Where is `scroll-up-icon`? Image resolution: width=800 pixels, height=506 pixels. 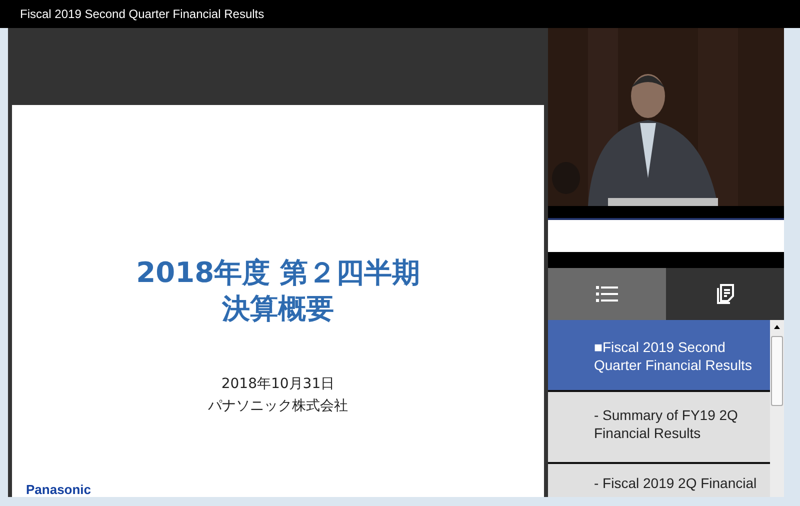
scroll-up-icon is located at coordinates (777, 327).